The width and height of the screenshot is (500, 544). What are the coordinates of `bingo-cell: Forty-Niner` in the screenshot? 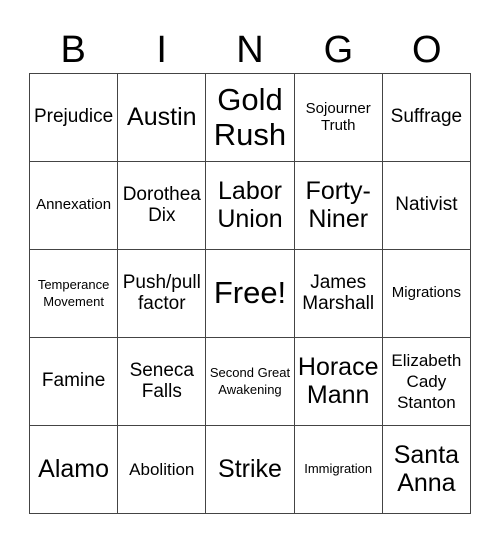 It's located at (338, 206).